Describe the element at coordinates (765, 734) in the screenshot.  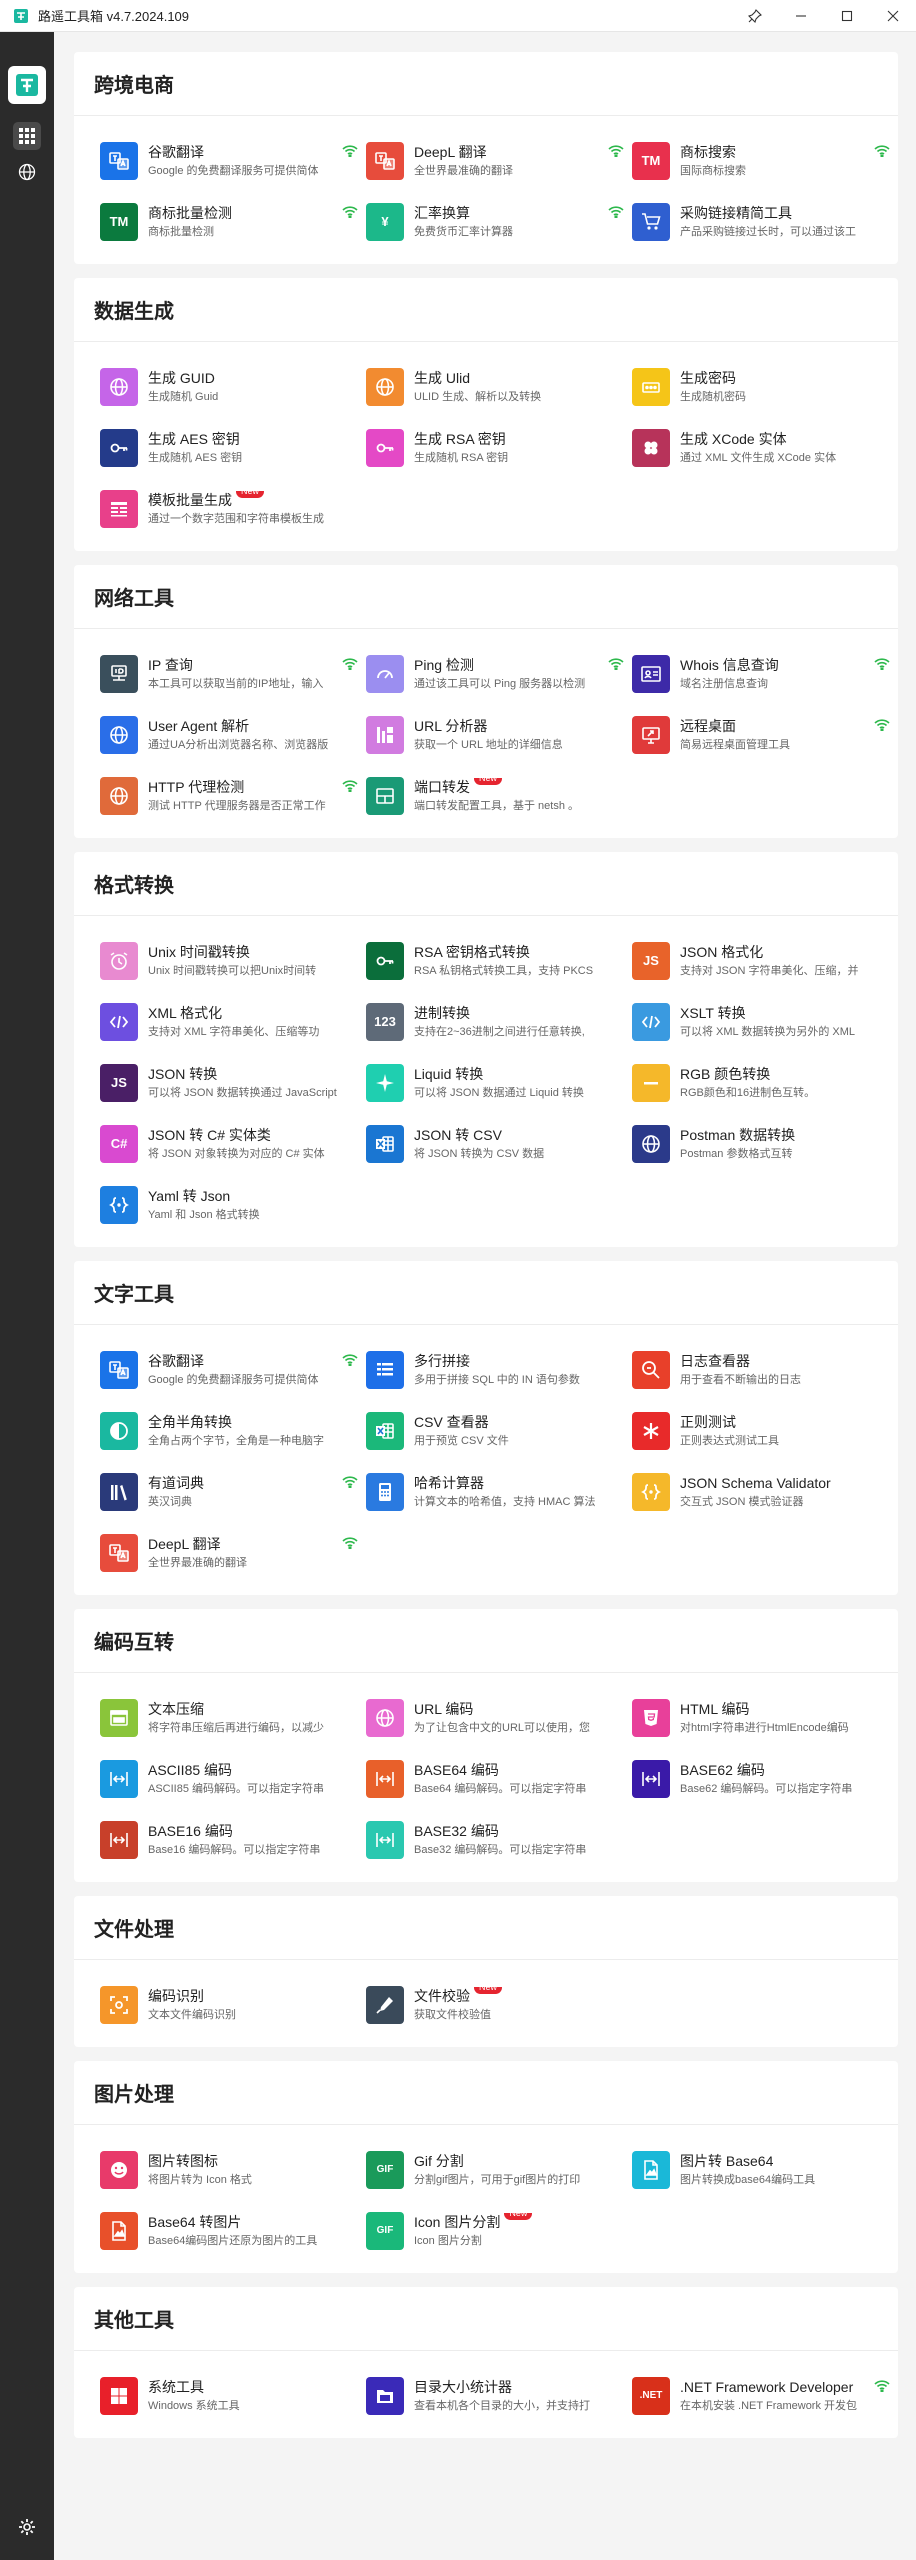
I see `tool-tile: 远程桌面 简易远程桌面管理工具` at that location.